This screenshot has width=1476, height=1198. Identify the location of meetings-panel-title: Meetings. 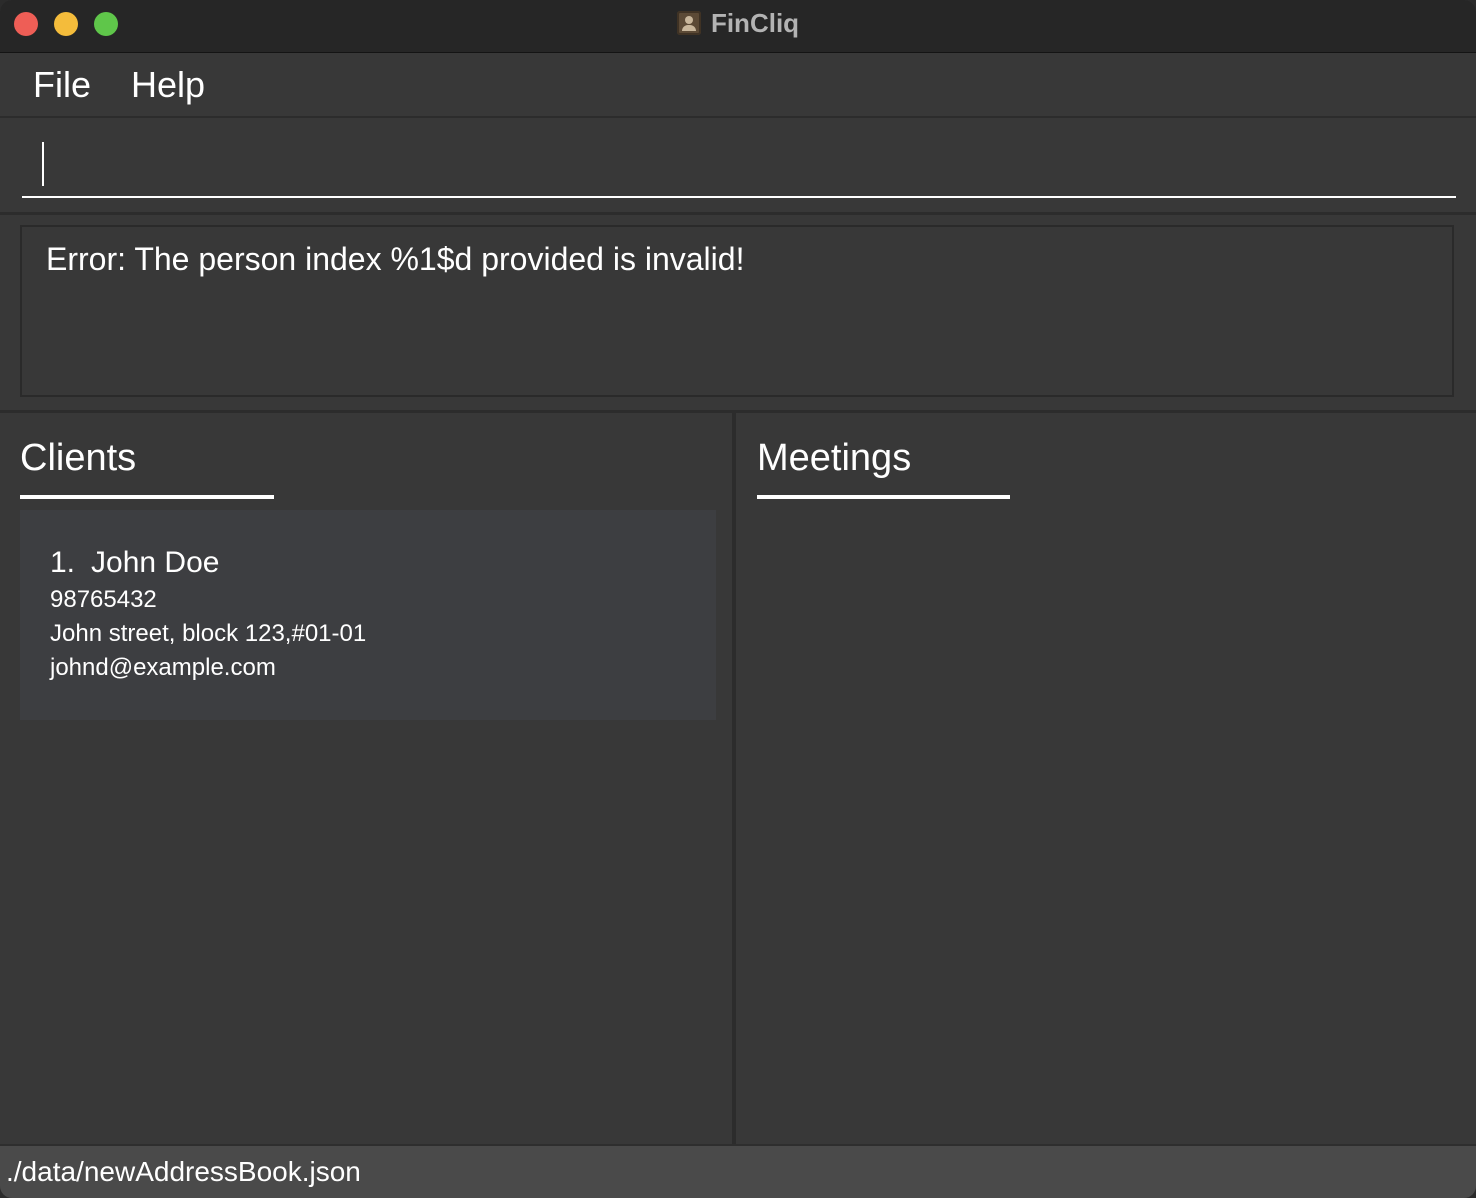
(834, 458).